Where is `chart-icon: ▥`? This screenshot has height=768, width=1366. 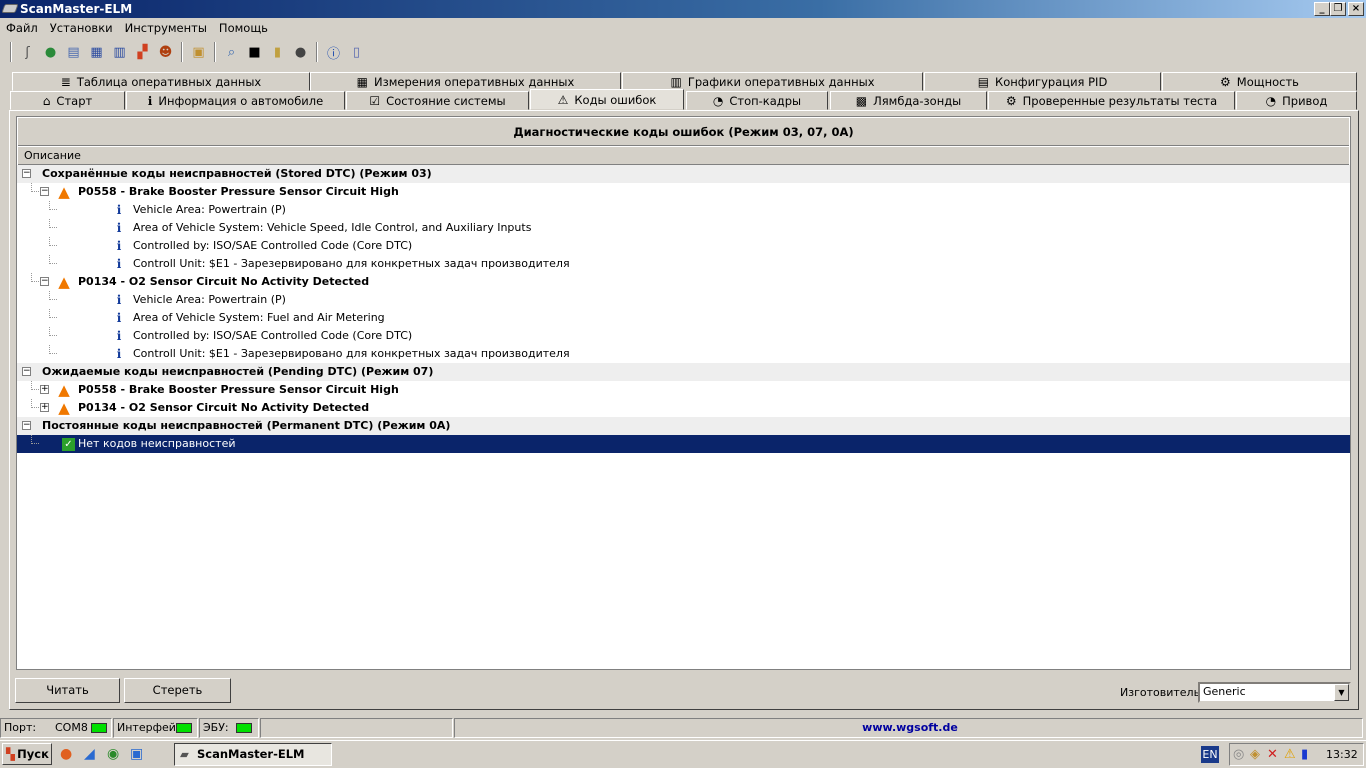 chart-icon: ▥ is located at coordinates (119, 52).